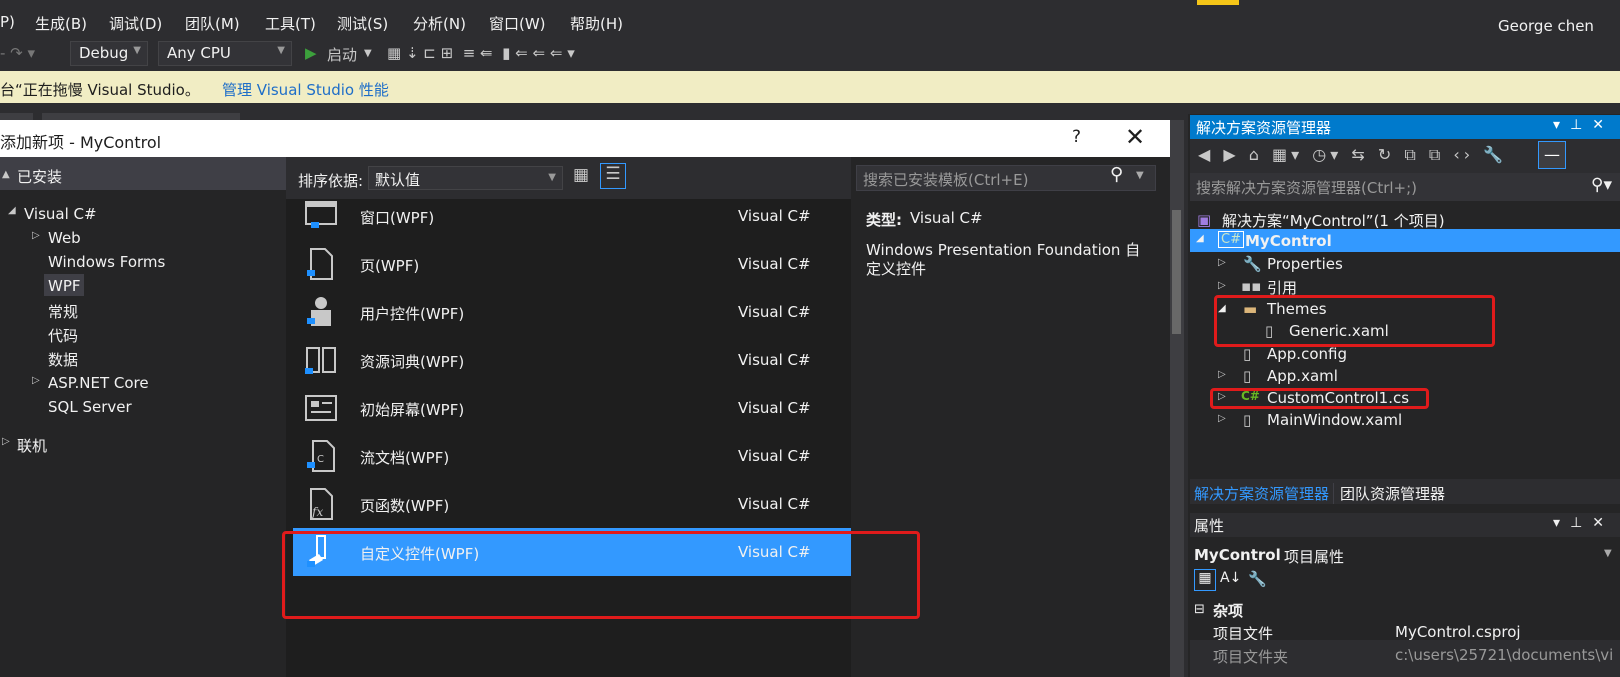 Image resolution: width=1620 pixels, height=677 pixels. I want to click on tree-online: 联机, so click(32, 445).